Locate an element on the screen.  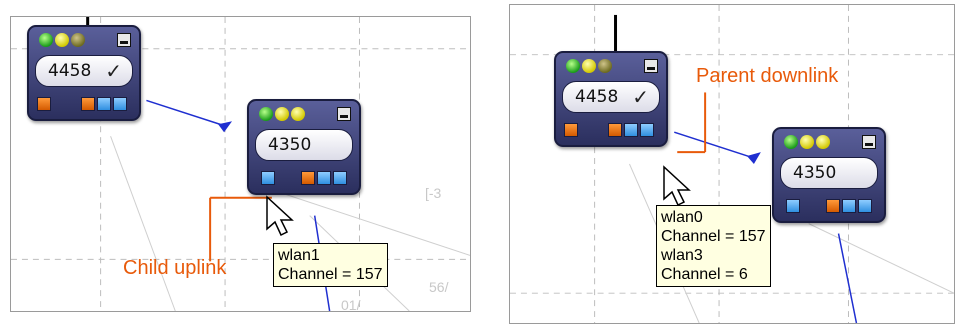
tooltip-line: wlan3 is located at coordinates (682, 255).